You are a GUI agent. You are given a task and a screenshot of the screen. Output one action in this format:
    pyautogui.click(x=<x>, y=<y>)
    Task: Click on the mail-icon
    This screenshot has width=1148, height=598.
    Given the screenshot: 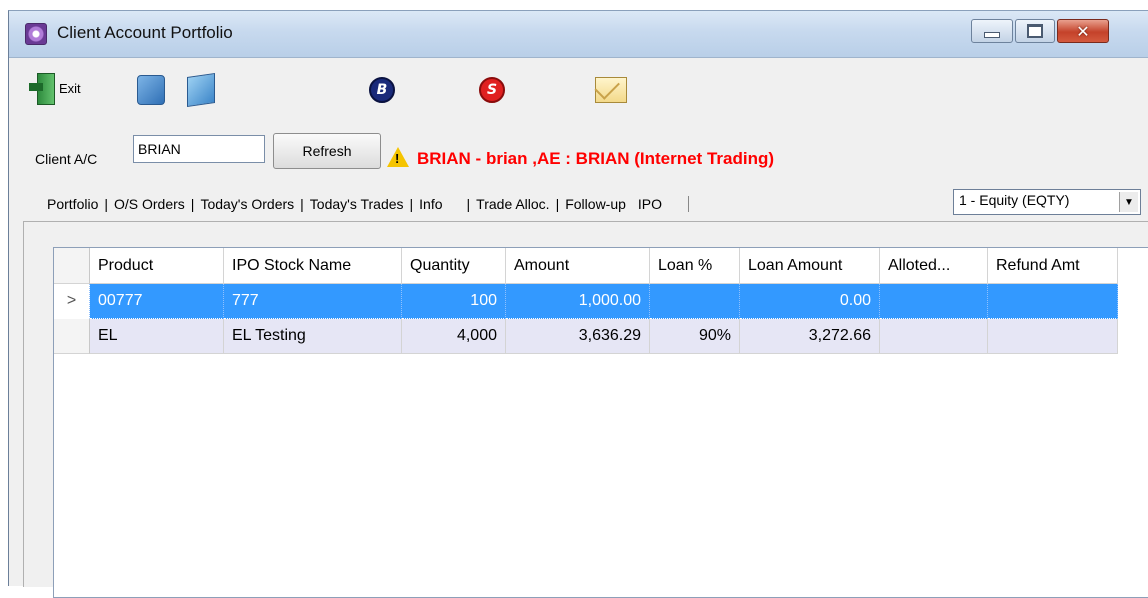 What is the action you would take?
    pyautogui.click(x=611, y=90)
    